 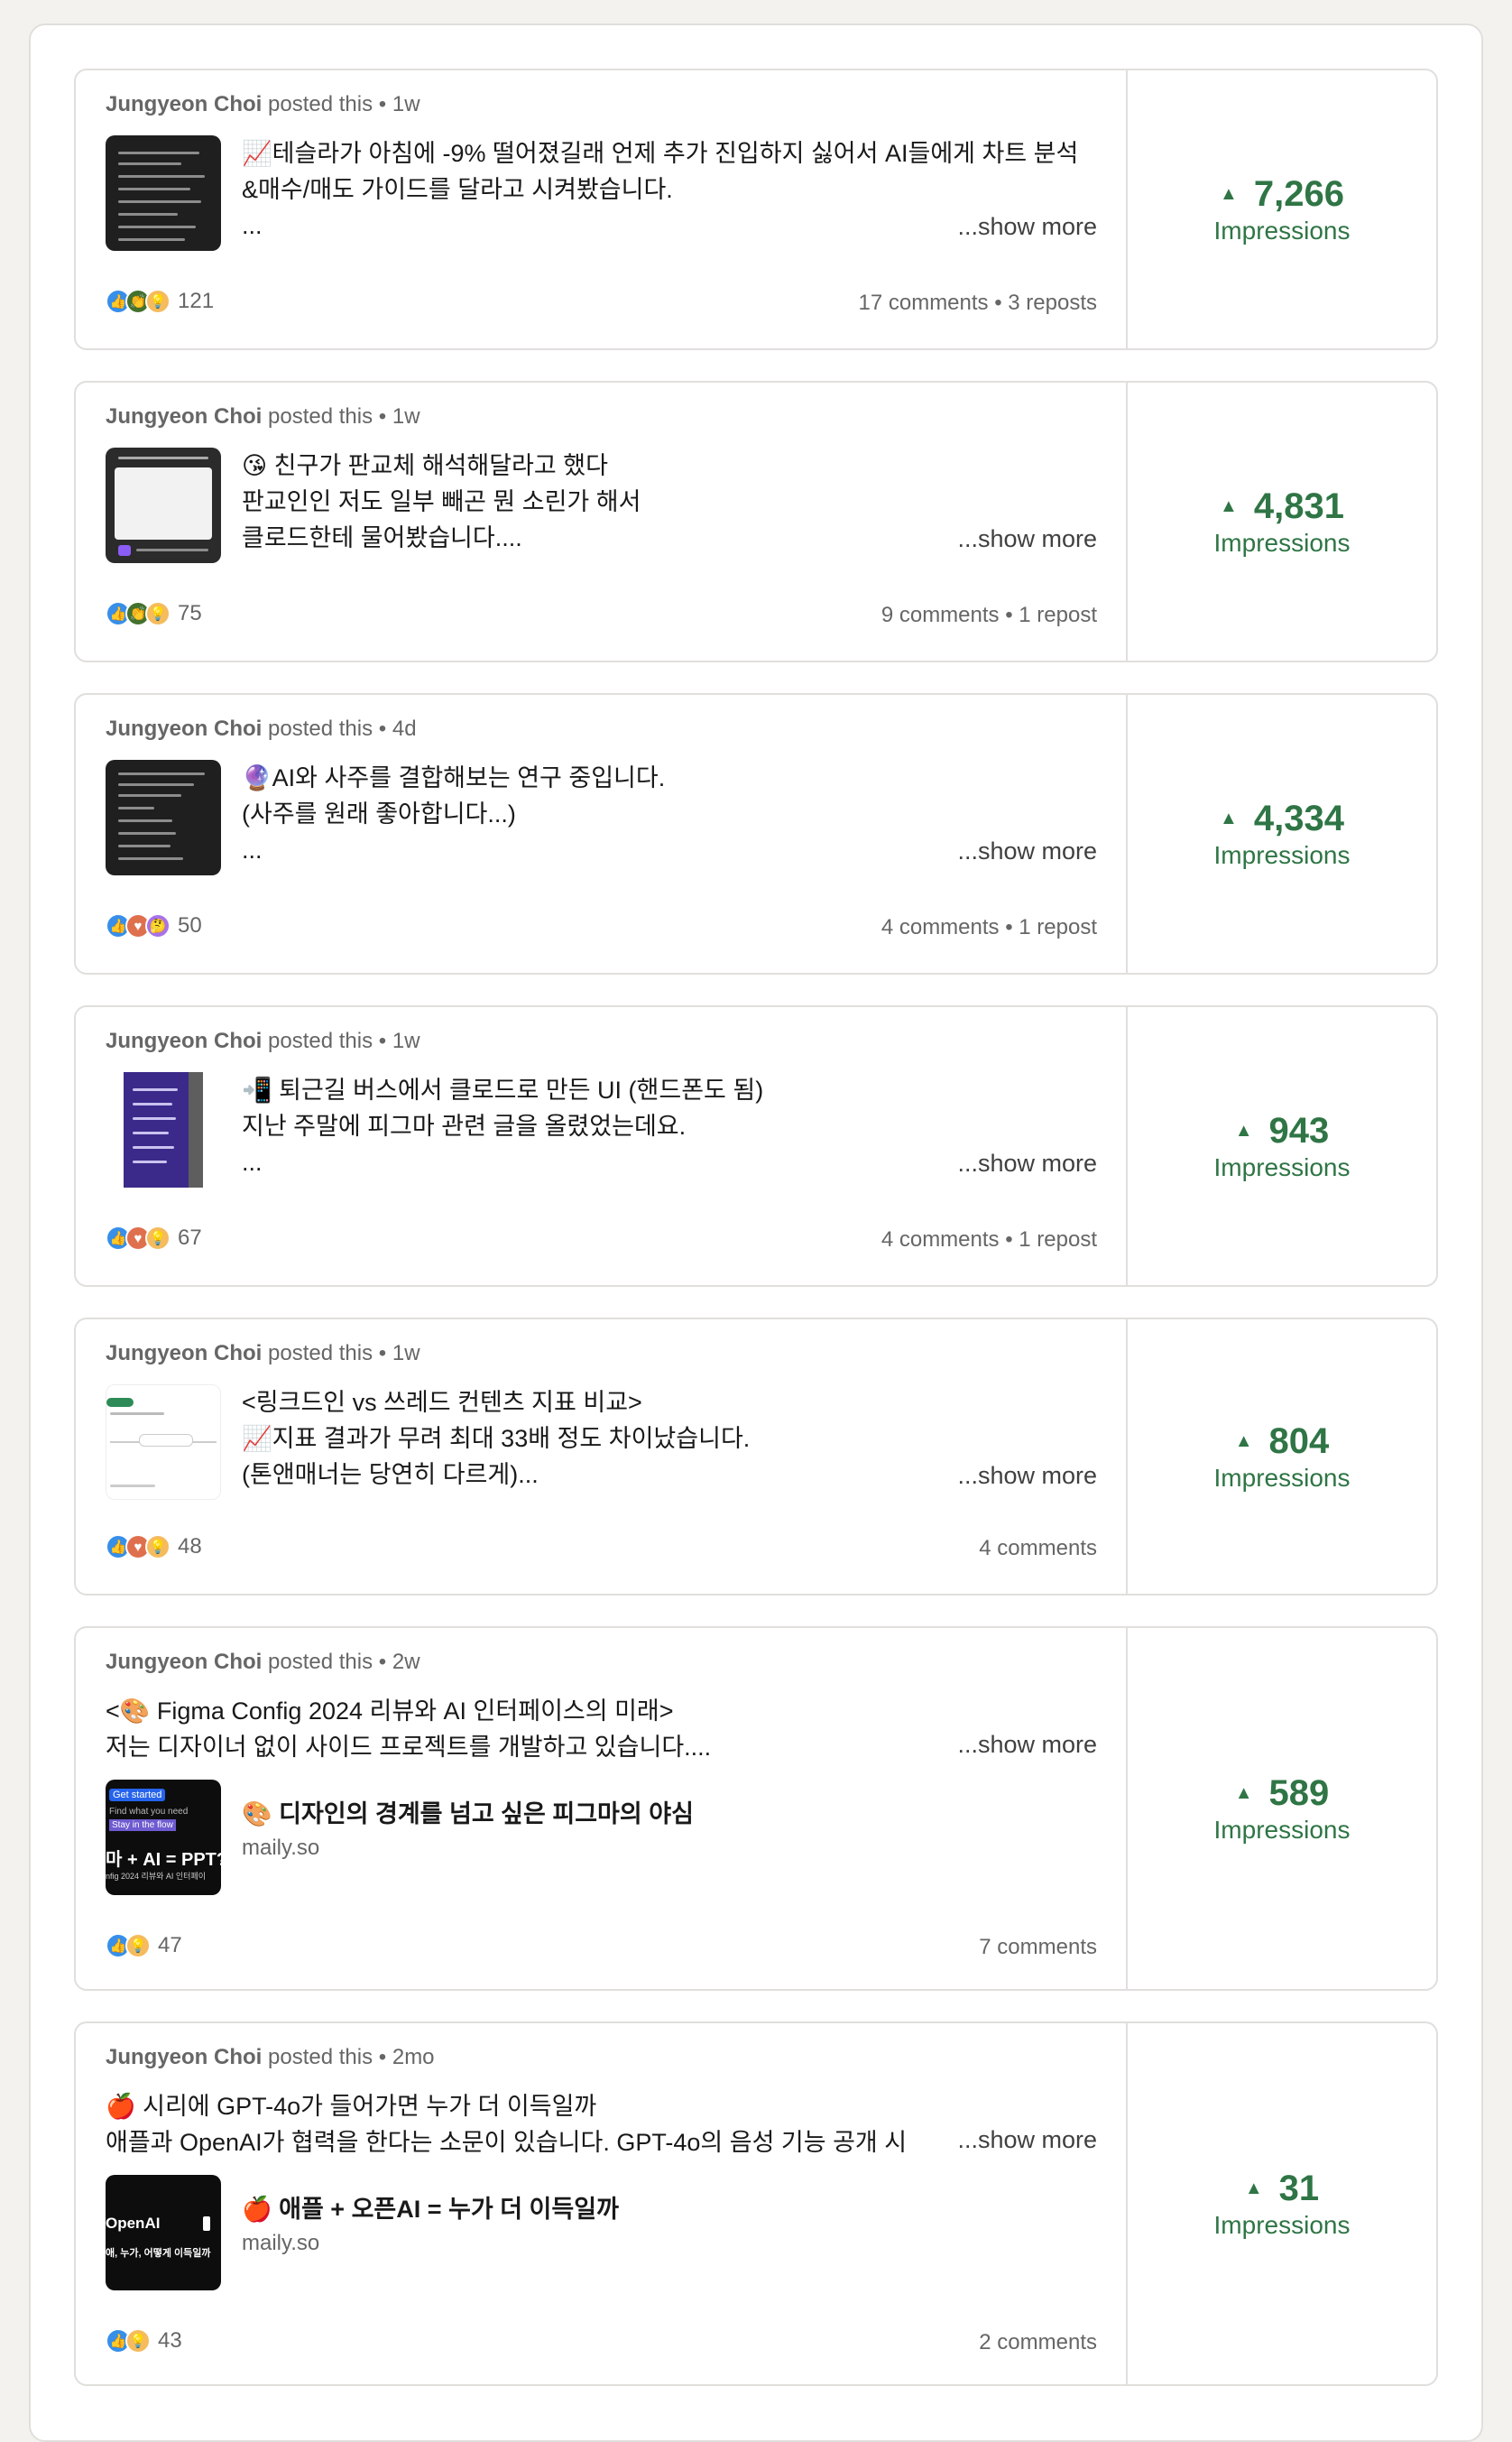 I want to click on impressions-value-row: ▲ 4,334, so click(x=1282, y=819).